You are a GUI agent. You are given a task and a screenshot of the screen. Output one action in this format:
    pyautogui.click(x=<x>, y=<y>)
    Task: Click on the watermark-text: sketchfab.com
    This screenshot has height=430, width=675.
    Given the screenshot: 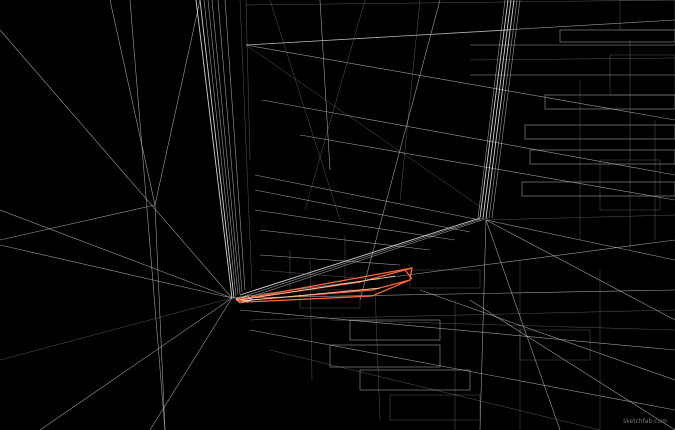 What is the action you would take?
    pyautogui.click(x=645, y=421)
    